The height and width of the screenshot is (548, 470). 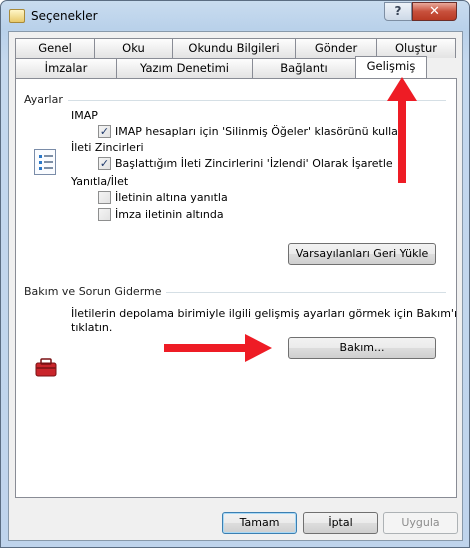 I want to click on tab-imzalar: İmzalar, so click(x=66, y=68).